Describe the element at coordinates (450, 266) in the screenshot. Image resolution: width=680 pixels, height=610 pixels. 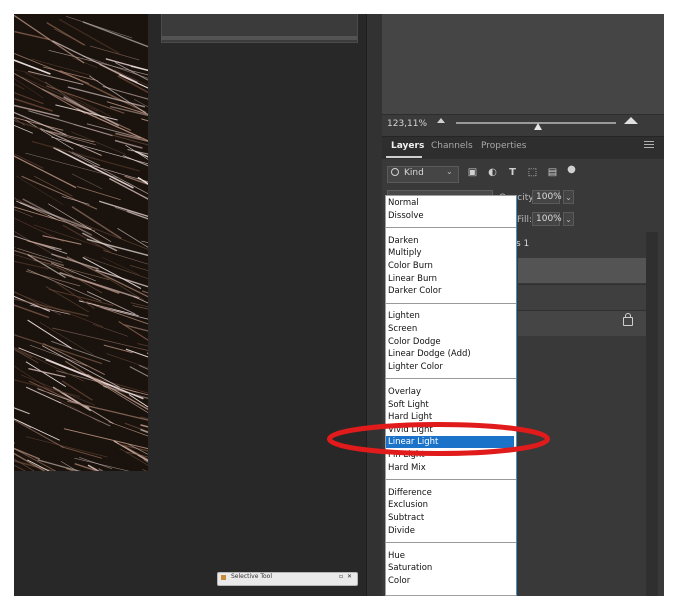
I see `blend-mode-item: Color Burn` at that location.